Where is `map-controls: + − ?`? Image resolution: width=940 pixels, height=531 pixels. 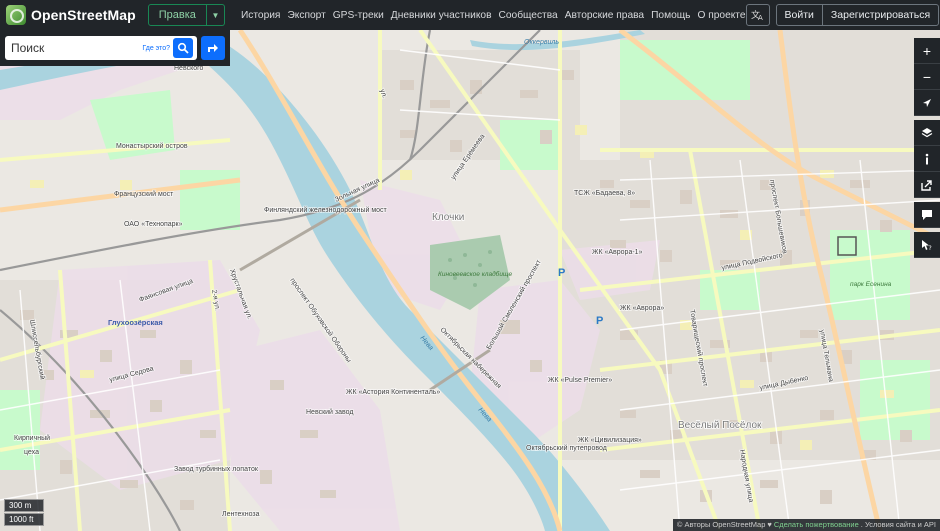
map-controls: + − ? is located at coordinates (927, 150).